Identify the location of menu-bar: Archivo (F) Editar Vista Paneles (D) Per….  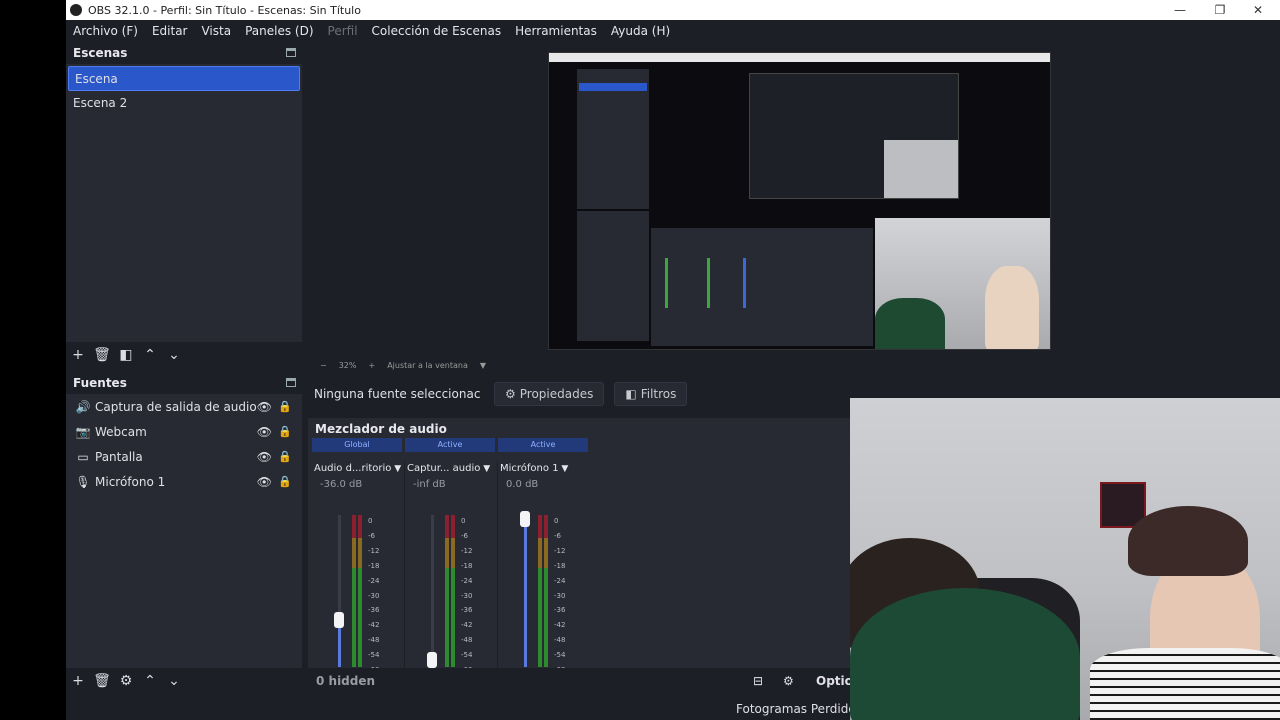
(673, 31).